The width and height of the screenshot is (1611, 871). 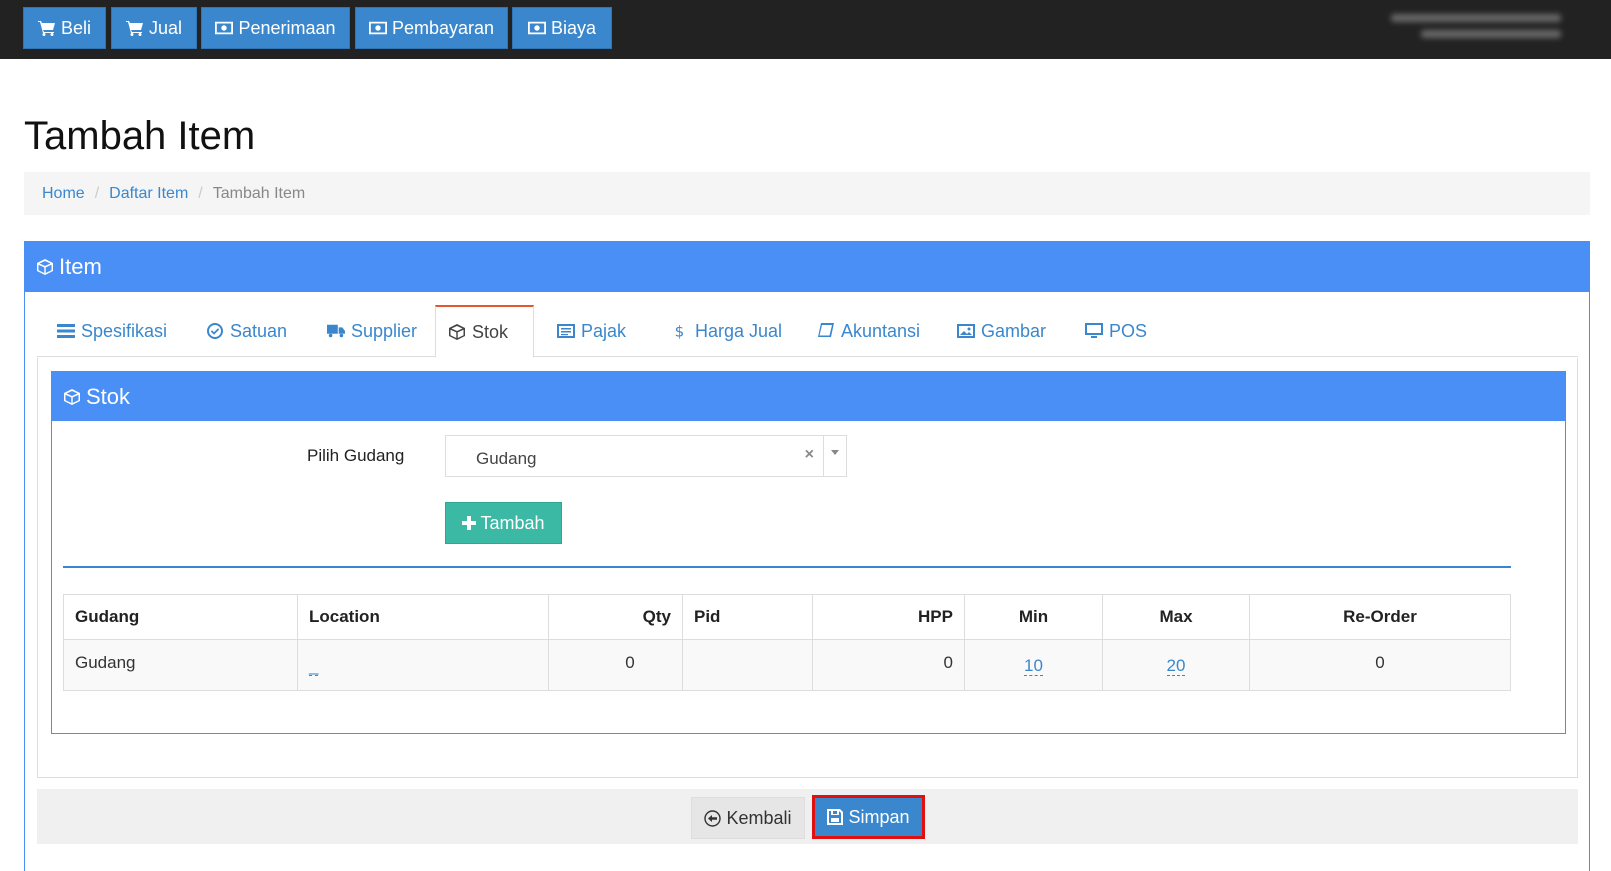 I want to click on tab-stok: Stok, so click(x=484, y=331).